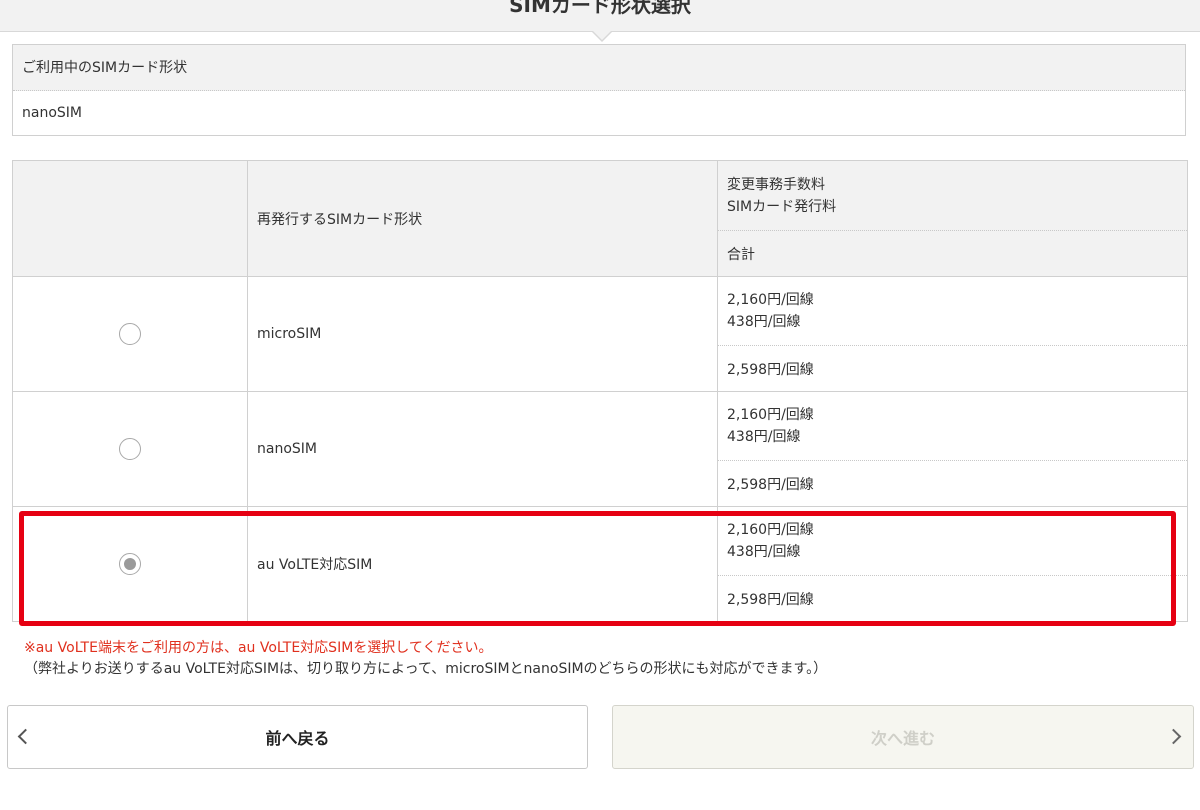 This screenshot has width=1200, height=810. What do you see at coordinates (764, 437) in the screenshot?
I see `fee-issue-nanosim: 438円/回線` at bounding box center [764, 437].